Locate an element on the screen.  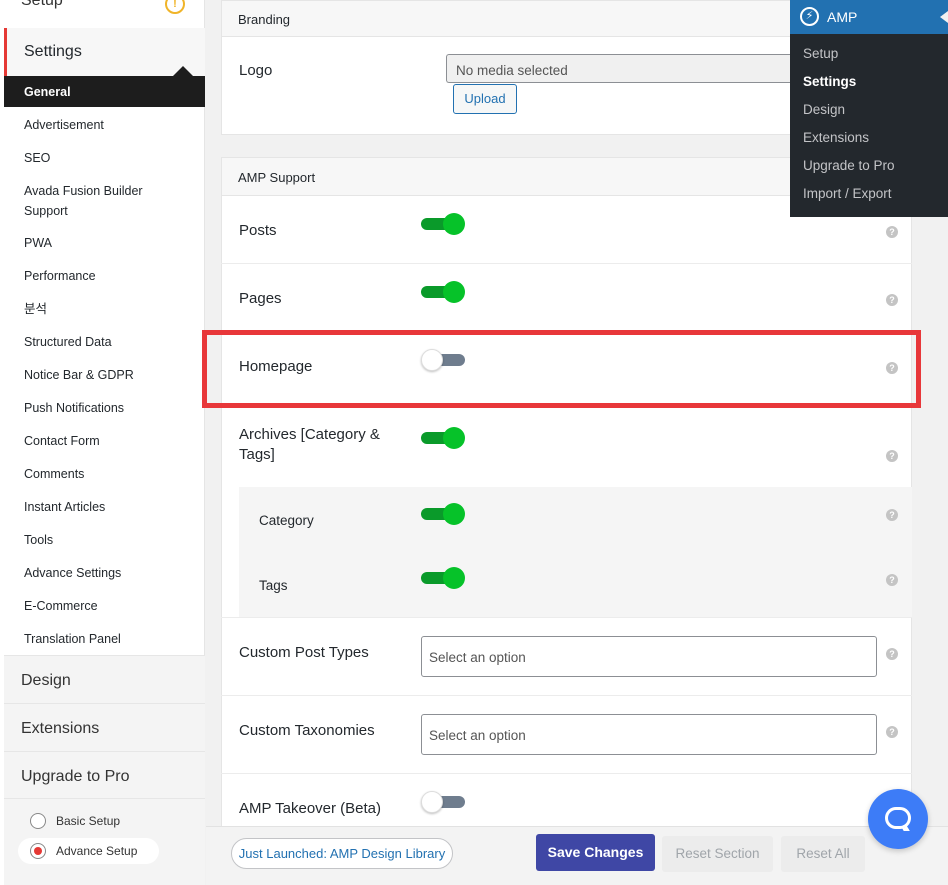
warning-icon: ! is located at coordinates (175, 7).